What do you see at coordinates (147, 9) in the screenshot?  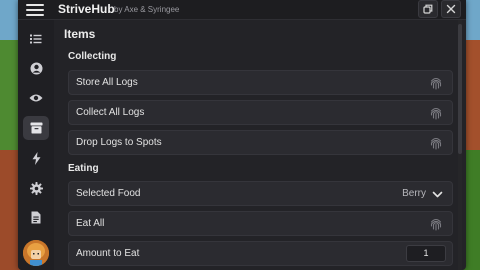 I see `app-subtitle: by Axe & Syringee` at bounding box center [147, 9].